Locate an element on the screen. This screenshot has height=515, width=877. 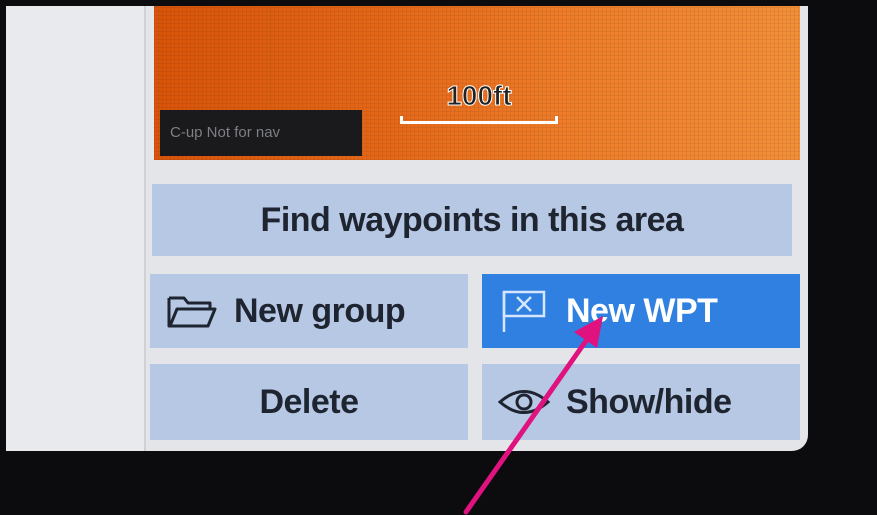
new-wpt-label: New WPT is located at coordinates (642, 310).